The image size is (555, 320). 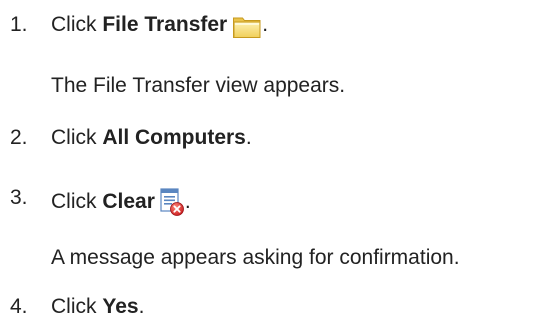 What do you see at coordinates (19, 197) in the screenshot?
I see `step-number: 3.` at bounding box center [19, 197].